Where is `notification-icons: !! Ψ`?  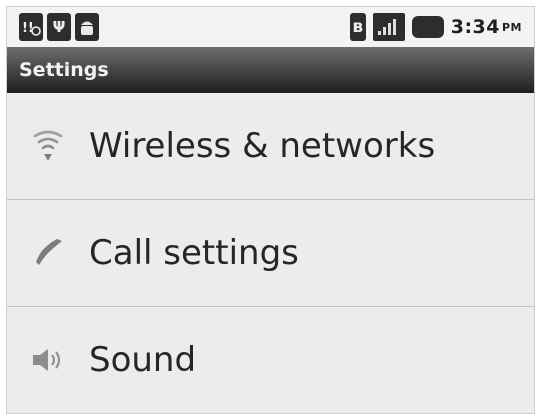 notification-icons: !! Ψ is located at coordinates (53, 27).